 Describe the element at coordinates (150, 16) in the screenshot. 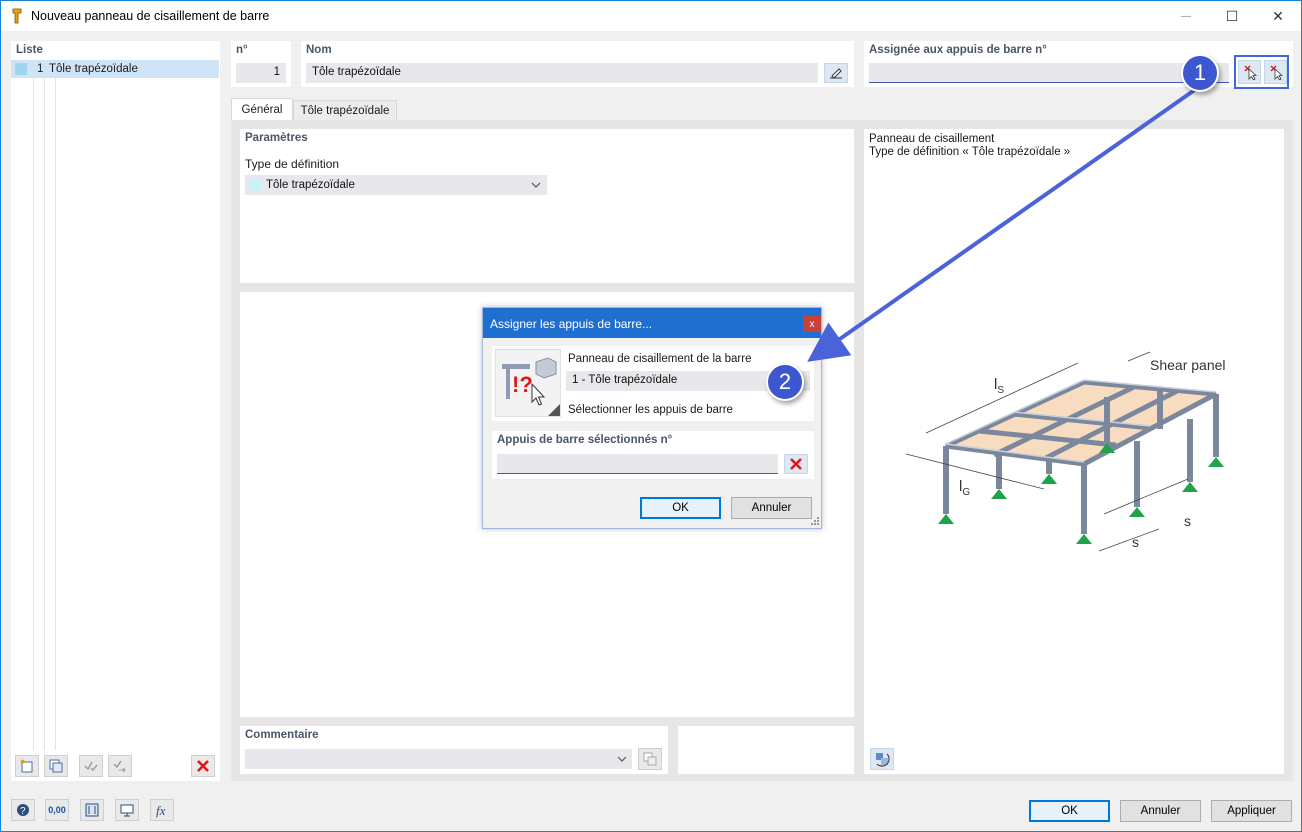

I see `window-title: Nouveau panneau de cisaillement de barre` at that location.